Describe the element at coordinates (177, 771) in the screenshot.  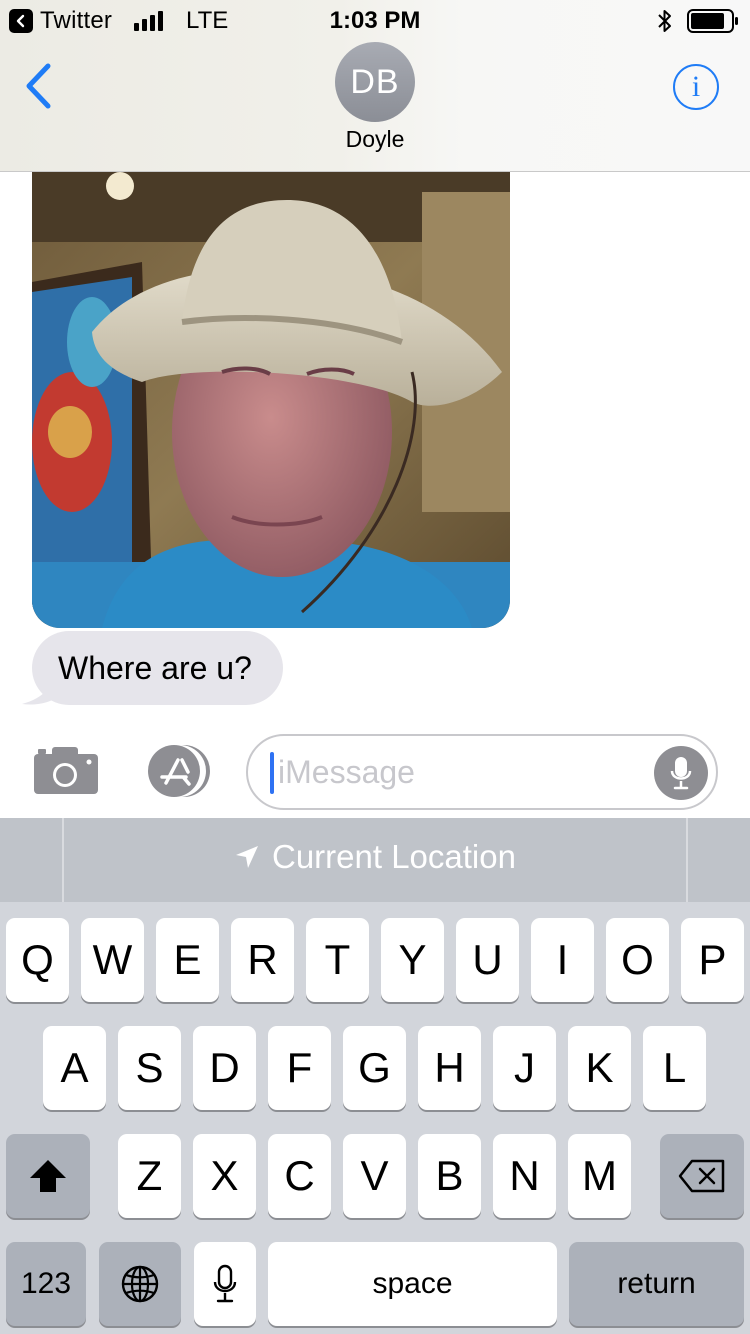
I see `app-store-icon` at that location.